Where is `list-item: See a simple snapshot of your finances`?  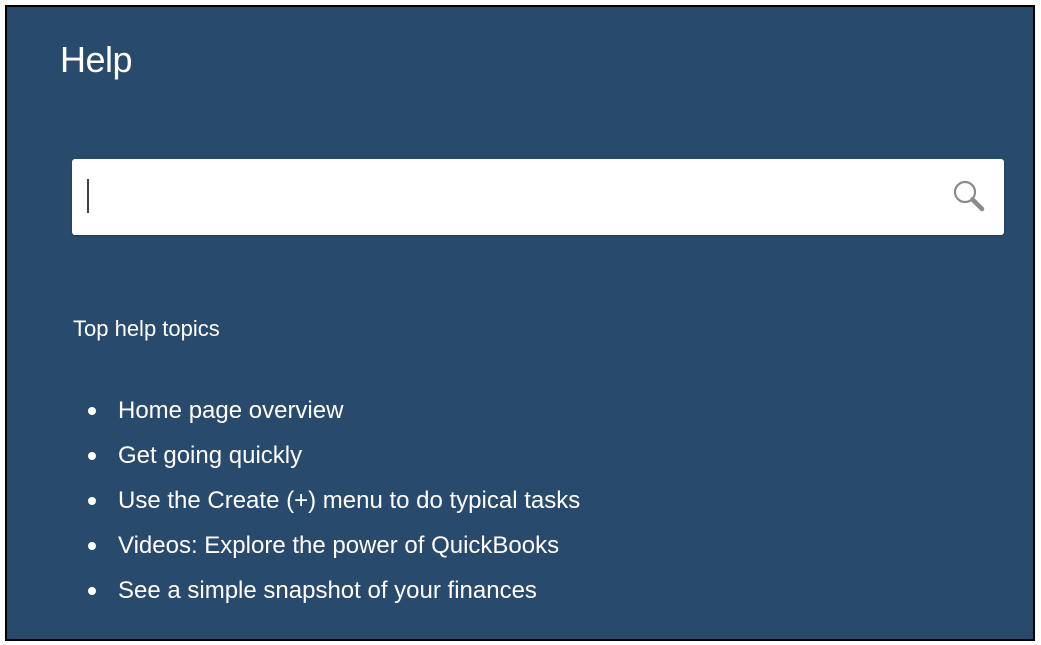
list-item: See a simple snapshot of your finances is located at coordinates (332, 590).